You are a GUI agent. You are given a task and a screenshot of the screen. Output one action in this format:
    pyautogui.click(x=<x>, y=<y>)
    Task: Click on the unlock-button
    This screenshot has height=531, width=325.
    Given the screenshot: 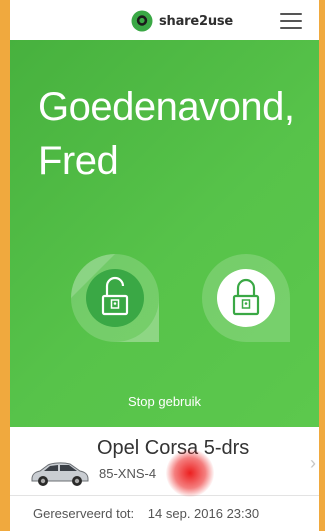 What is the action you would take?
    pyautogui.click(x=115, y=298)
    